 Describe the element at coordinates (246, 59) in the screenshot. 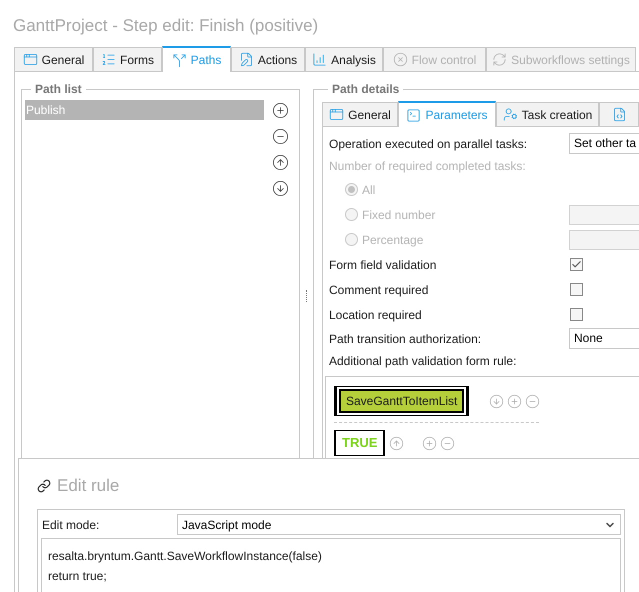

I see `document-pen-icon` at that location.